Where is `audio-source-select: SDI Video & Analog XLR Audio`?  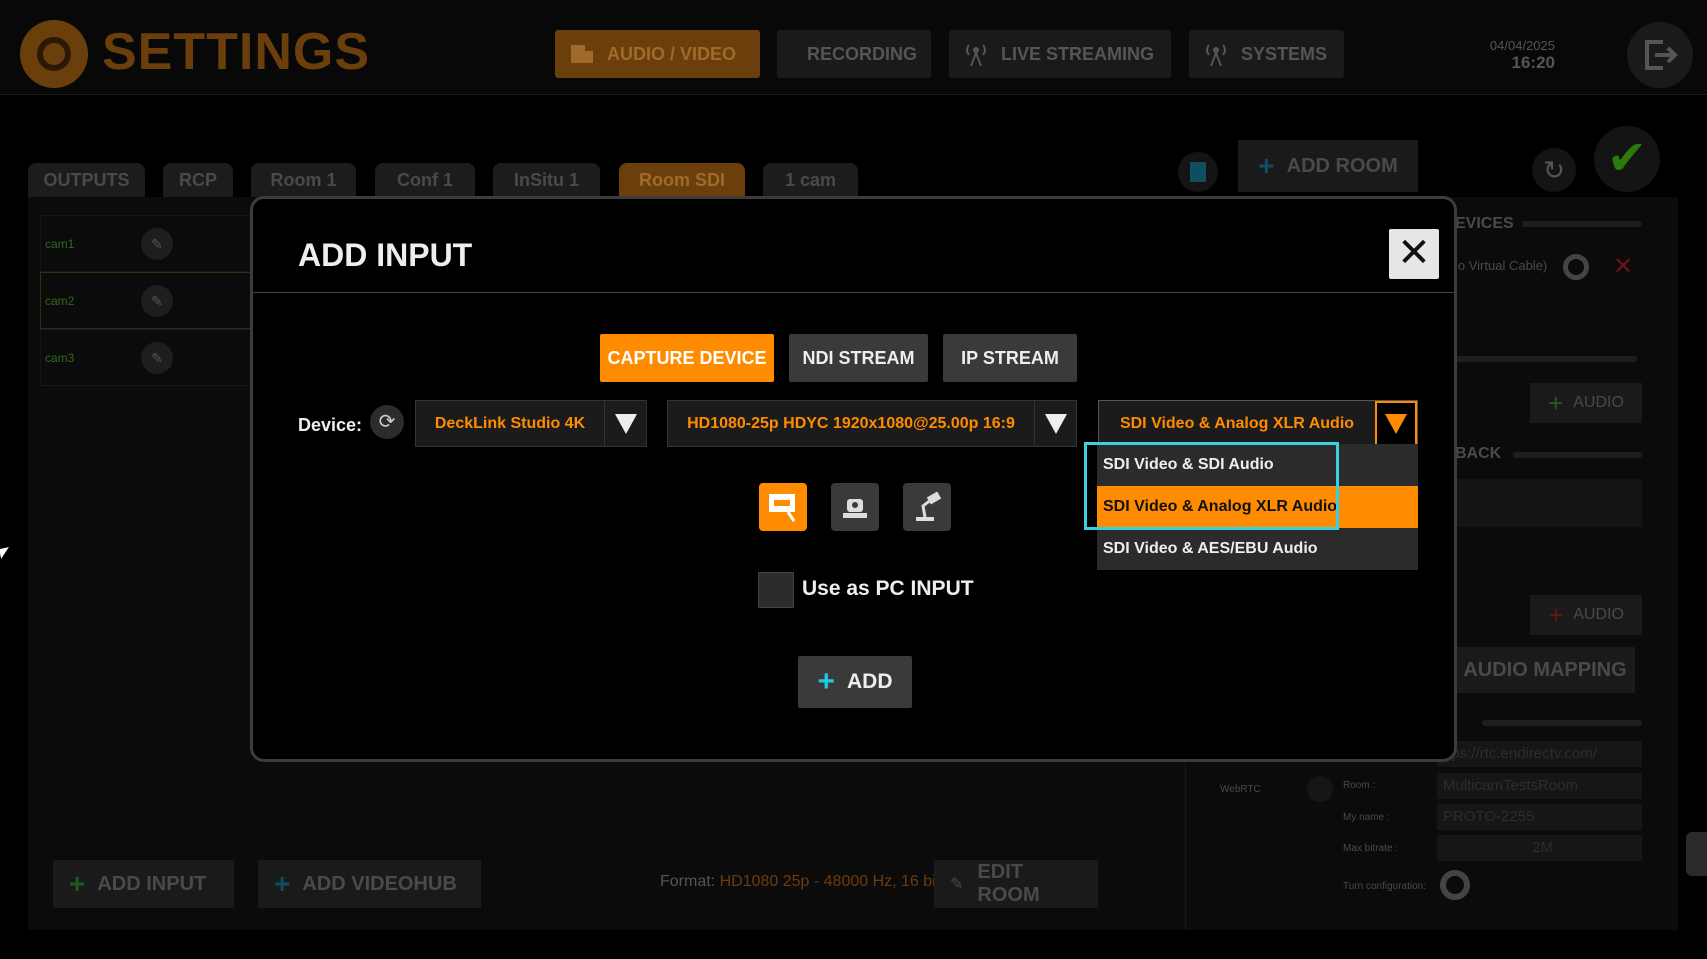 audio-source-select: SDI Video & Analog XLR Audio is located at coordinates (1258, 423).